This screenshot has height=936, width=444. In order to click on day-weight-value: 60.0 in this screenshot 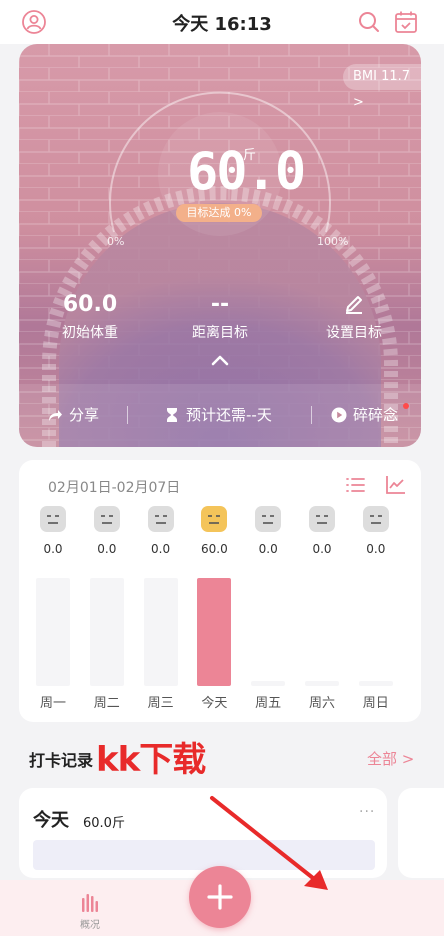, I will do `click(214, 549)`.